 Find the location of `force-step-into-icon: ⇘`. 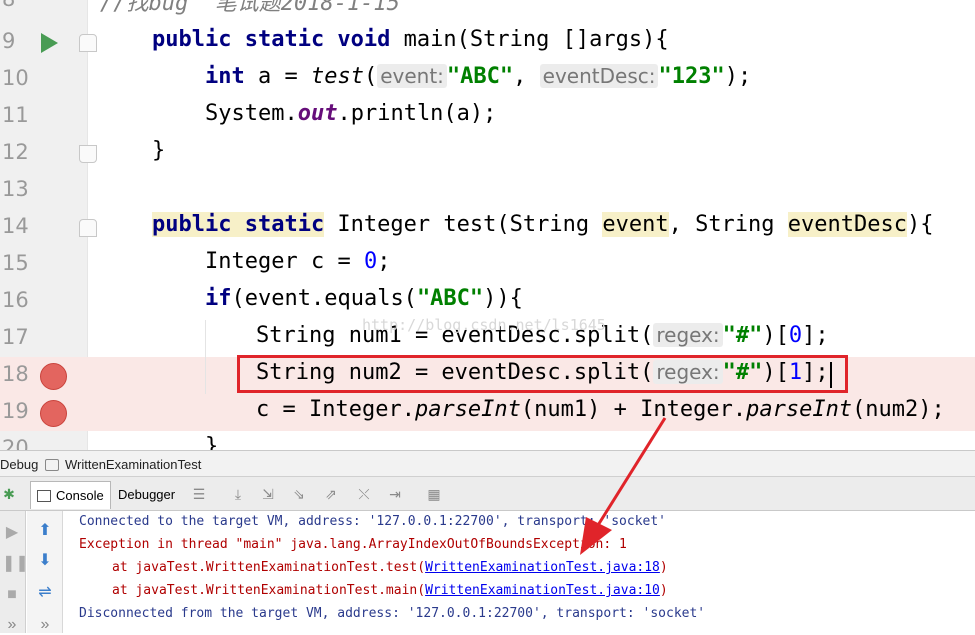

force-step-into-icon: ⇘ is located at coordinates (299, 494).